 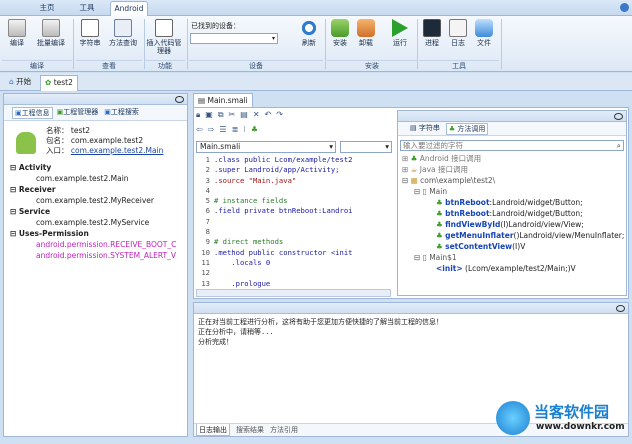 I want to click on batch-compile-button: 批量编译, so click(x=51, y=33).